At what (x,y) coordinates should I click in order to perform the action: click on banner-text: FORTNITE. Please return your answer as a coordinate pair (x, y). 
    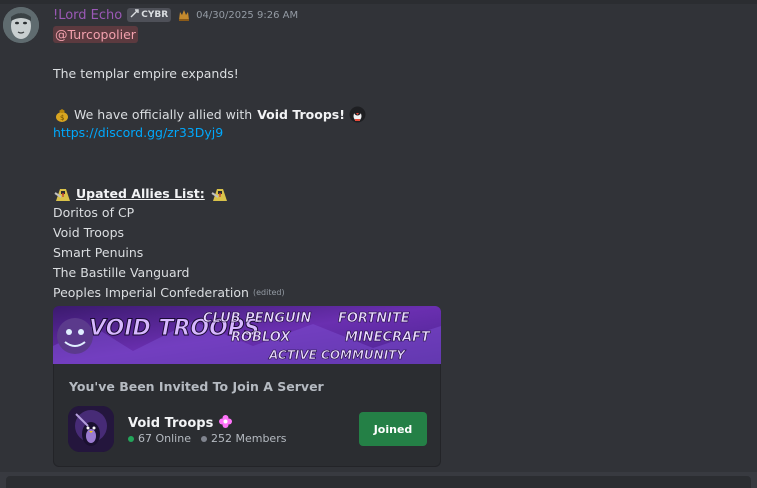
    Looking at the image, I should click on (374, 318).